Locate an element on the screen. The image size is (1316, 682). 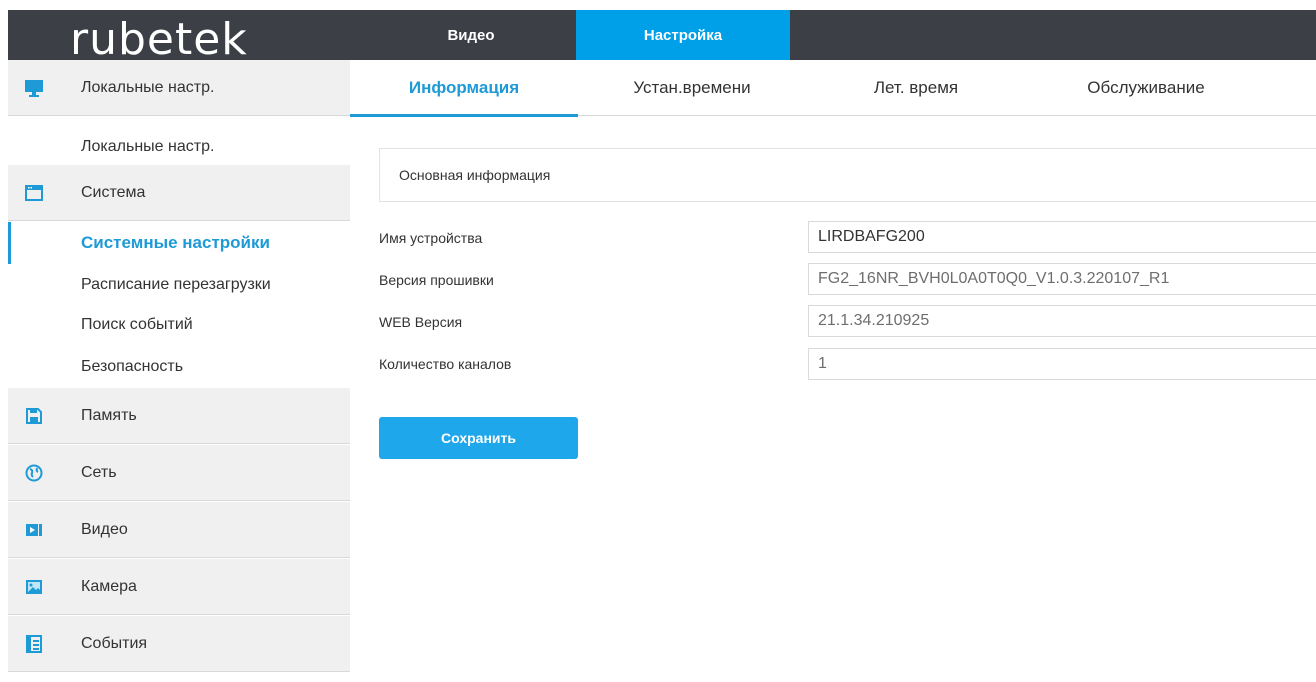
sidebar-item-label: Камера is located at coordinates (109, 586).